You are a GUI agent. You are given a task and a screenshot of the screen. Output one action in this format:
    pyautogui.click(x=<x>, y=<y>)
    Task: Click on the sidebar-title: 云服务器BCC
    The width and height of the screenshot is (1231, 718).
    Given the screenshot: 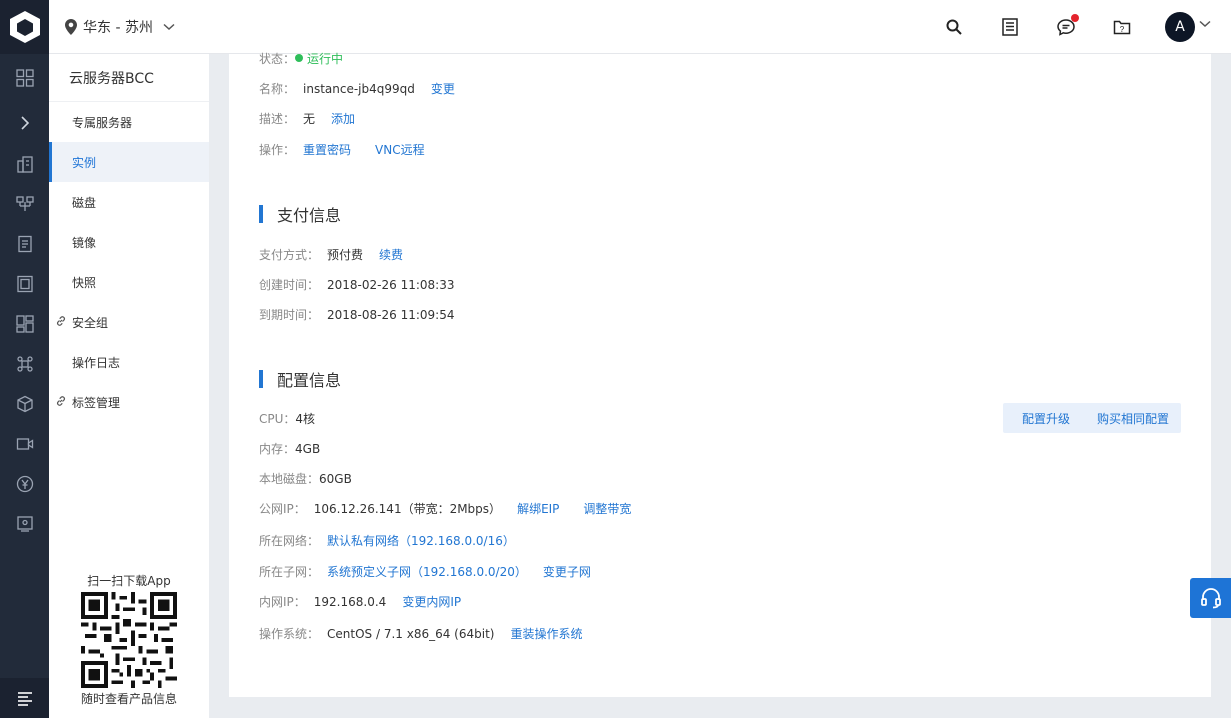 What is the action you would take?
    pyautogui.click(x=129, y=78)
    